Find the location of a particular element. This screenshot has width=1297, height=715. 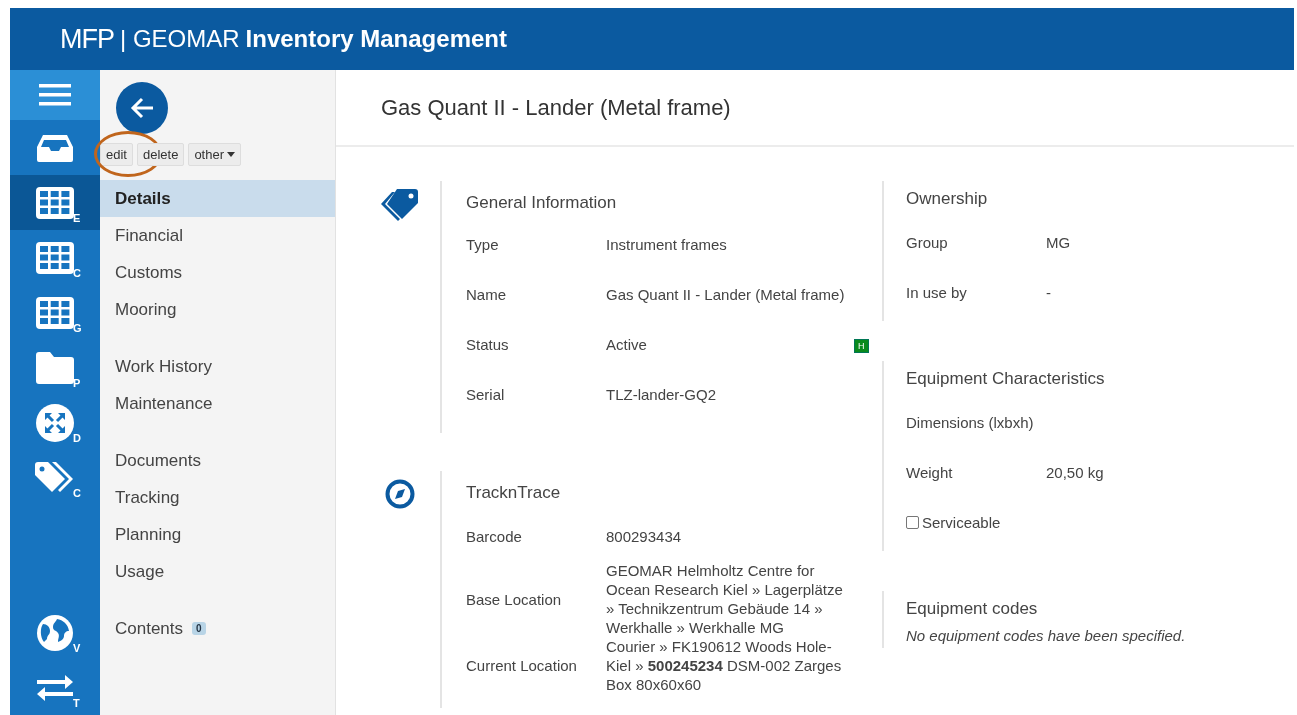

expand-circle-icon is located at coordinates (55, 422).